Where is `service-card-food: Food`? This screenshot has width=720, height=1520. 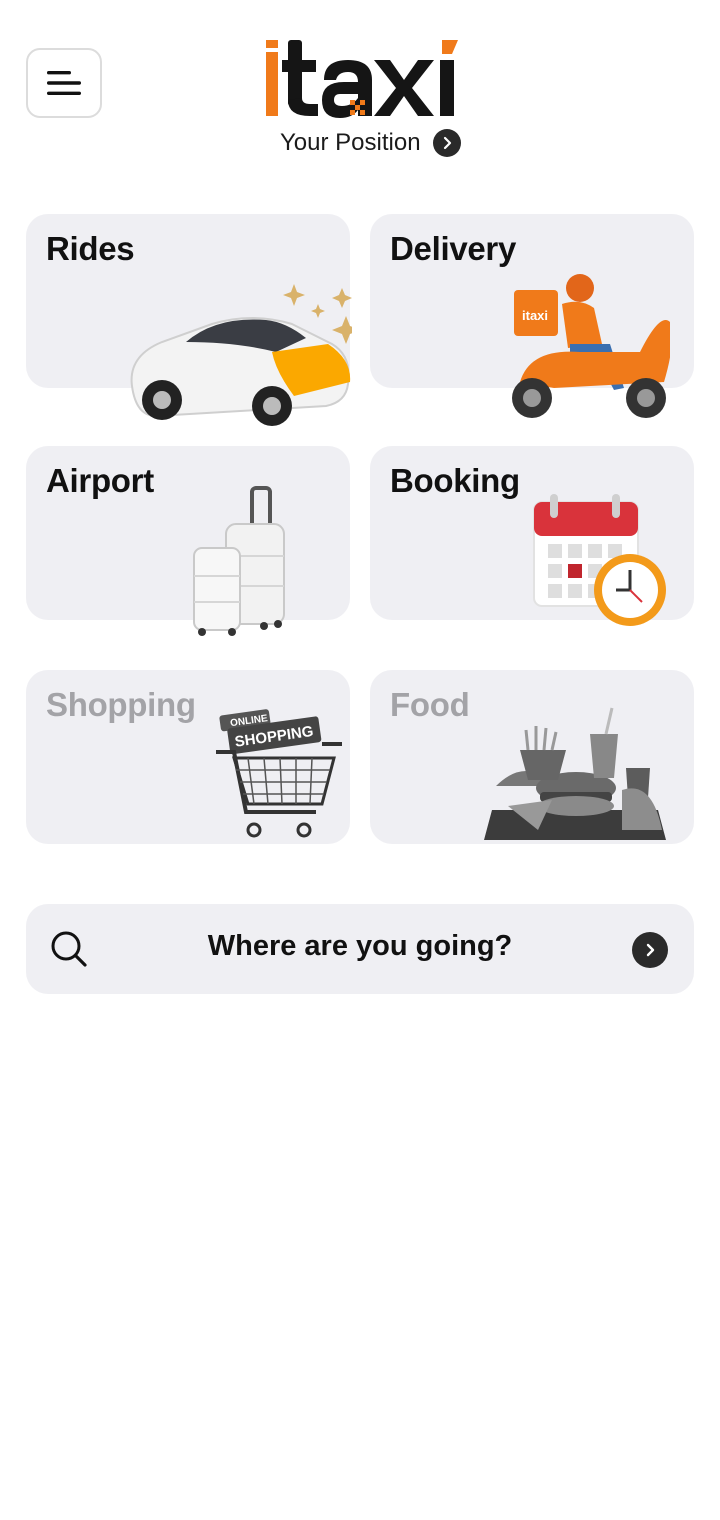 service-card-food: Food is located at coordinates (532, 757).